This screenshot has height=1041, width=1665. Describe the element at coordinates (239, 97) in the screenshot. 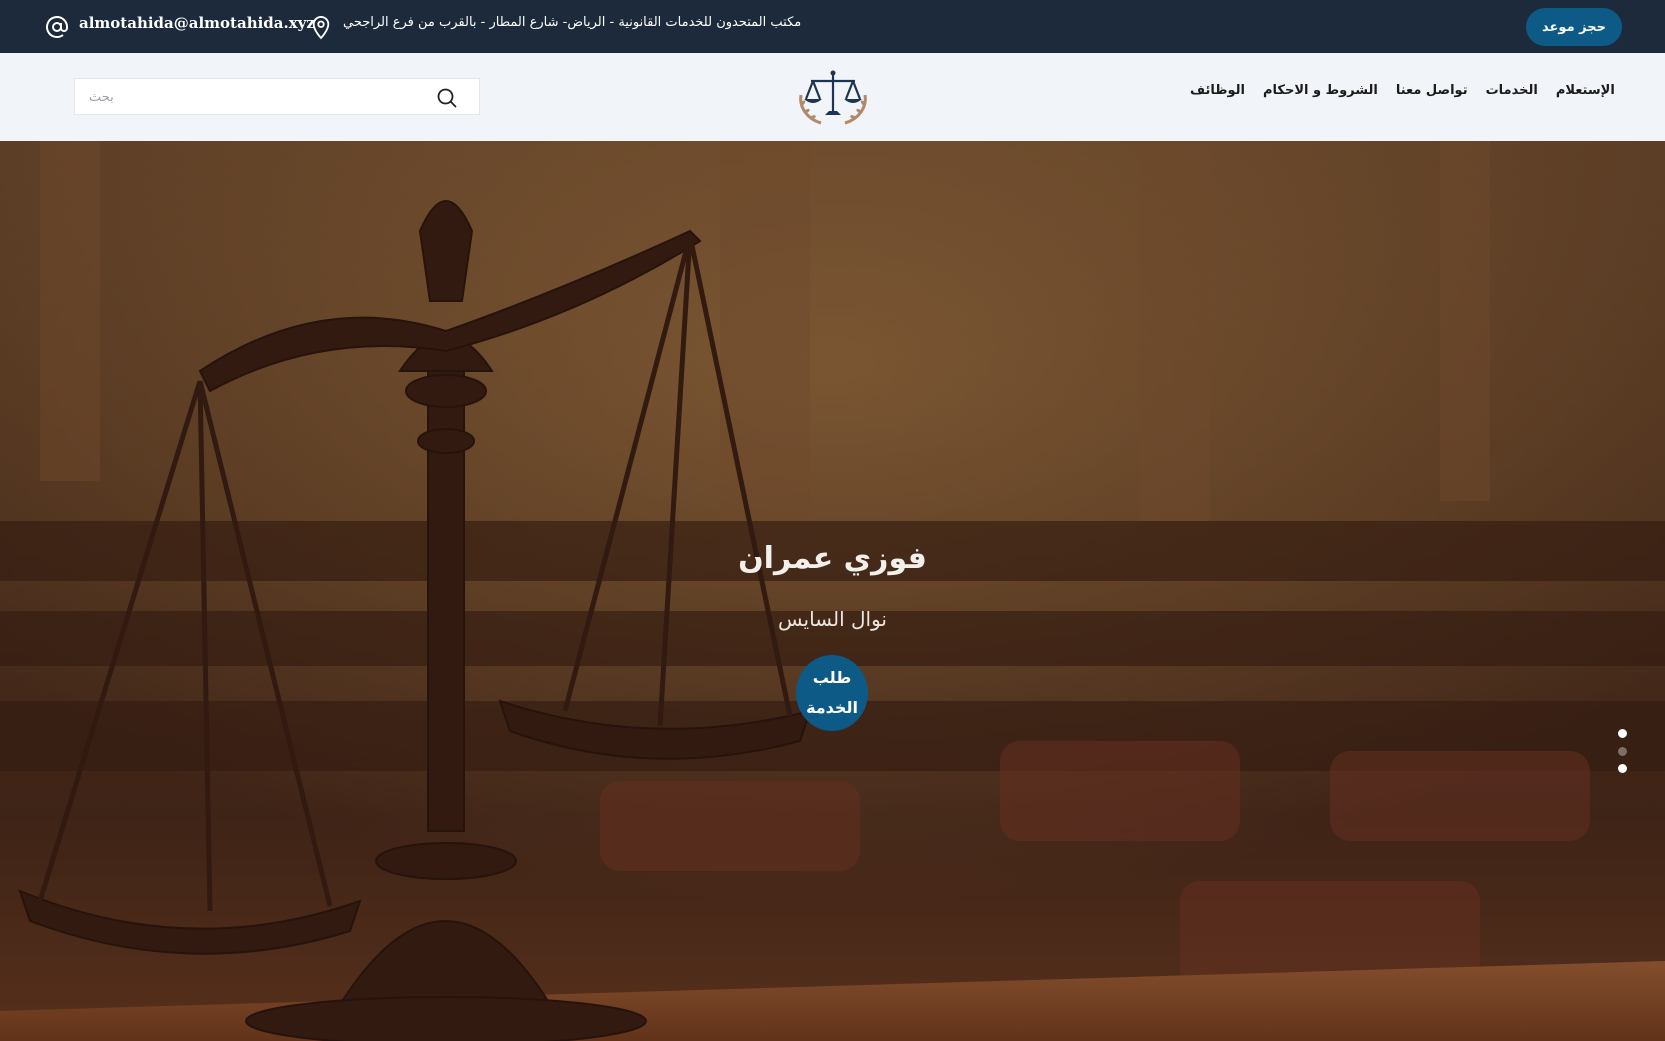

I see `search-input` at that location.